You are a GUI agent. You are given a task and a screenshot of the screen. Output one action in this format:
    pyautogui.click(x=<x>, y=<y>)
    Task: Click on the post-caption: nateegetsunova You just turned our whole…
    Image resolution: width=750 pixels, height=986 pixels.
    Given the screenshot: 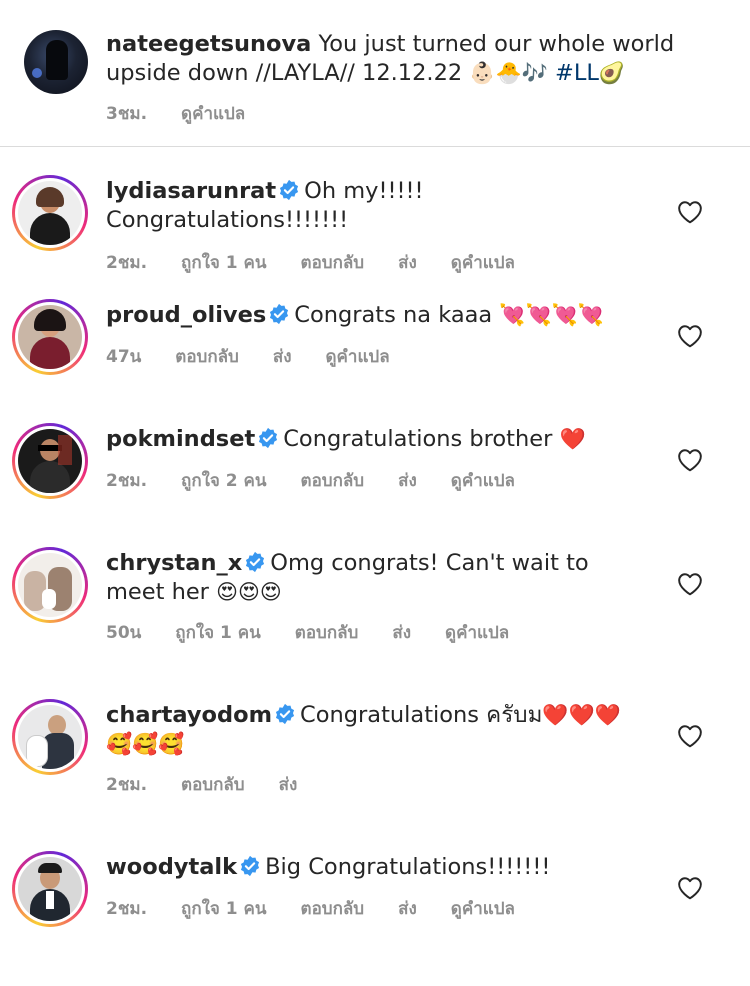 What is the action you would take?
    pyautogui.click(x=375, y=73)
    